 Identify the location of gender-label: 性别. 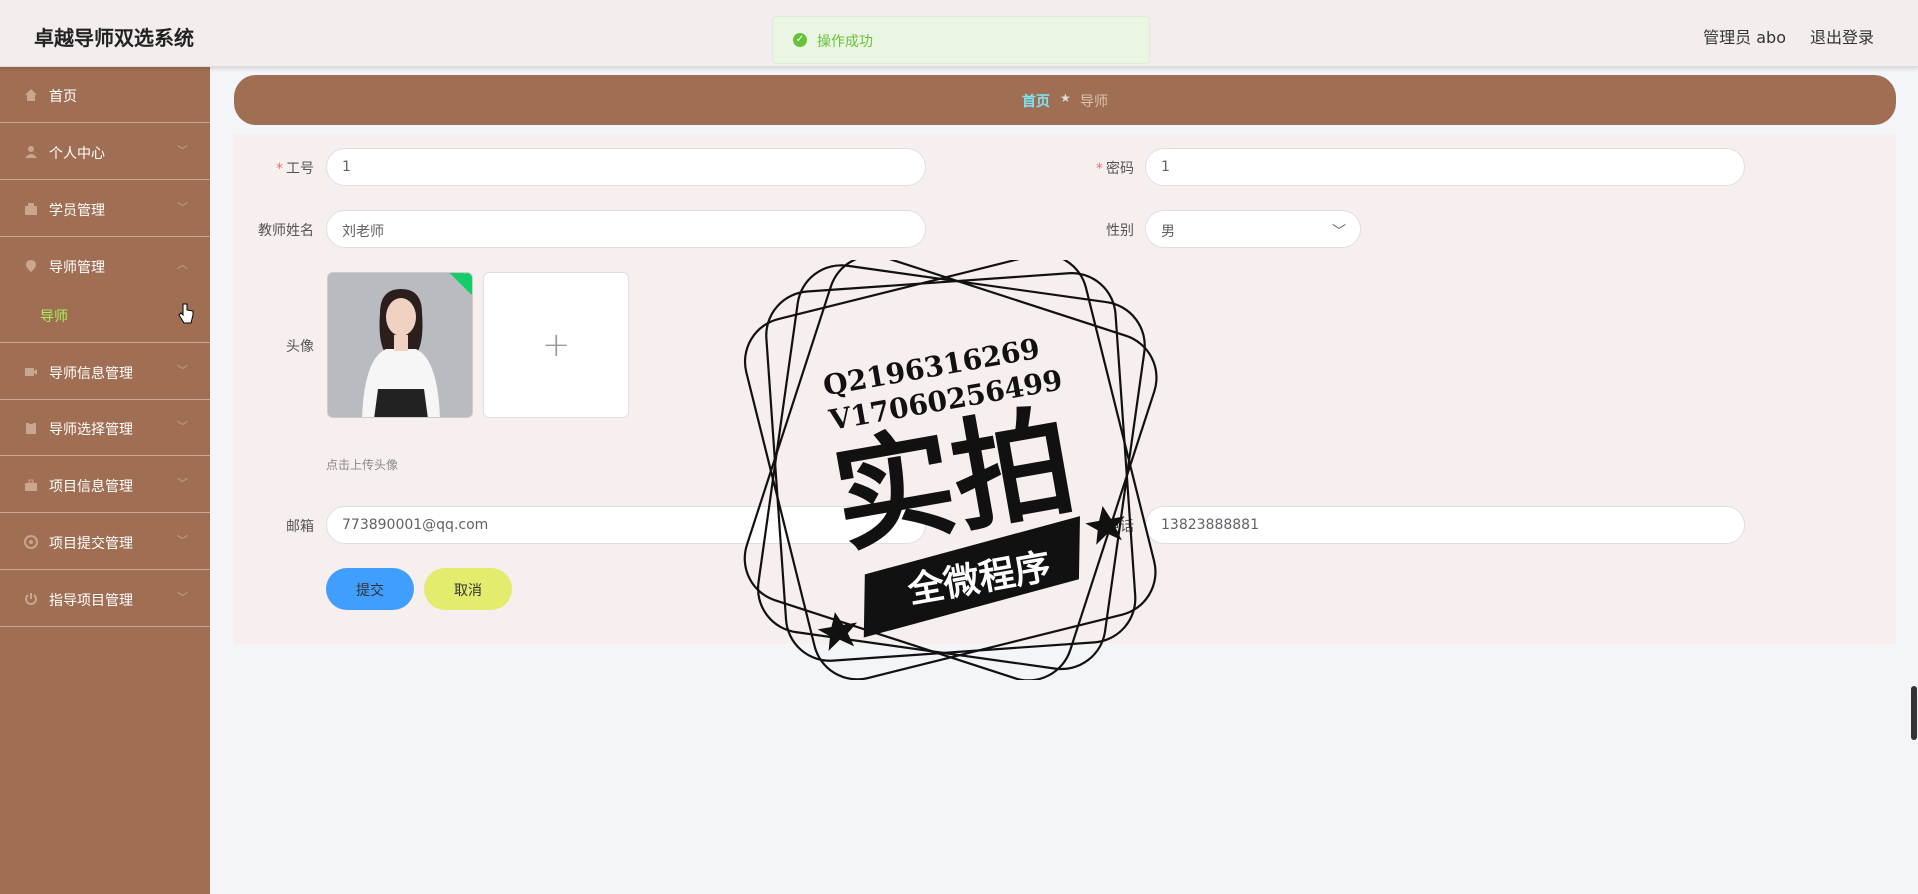
(1120, 231).